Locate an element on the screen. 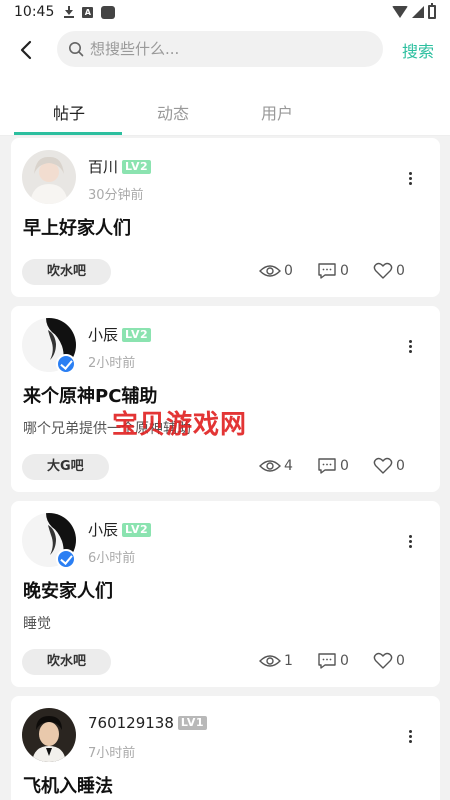 This screenshot has height=800, width=450. status-time: 10:45 is located at coordinates (34, 12).